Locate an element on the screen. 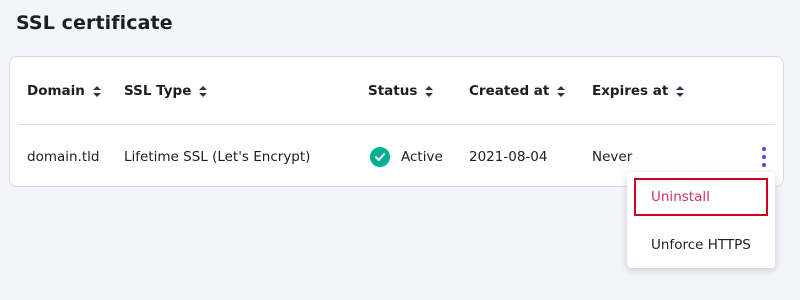 Image resolution: width=800 pixels, height=300 pixels. column-header-status: Status is located at coordinates (401, 91).